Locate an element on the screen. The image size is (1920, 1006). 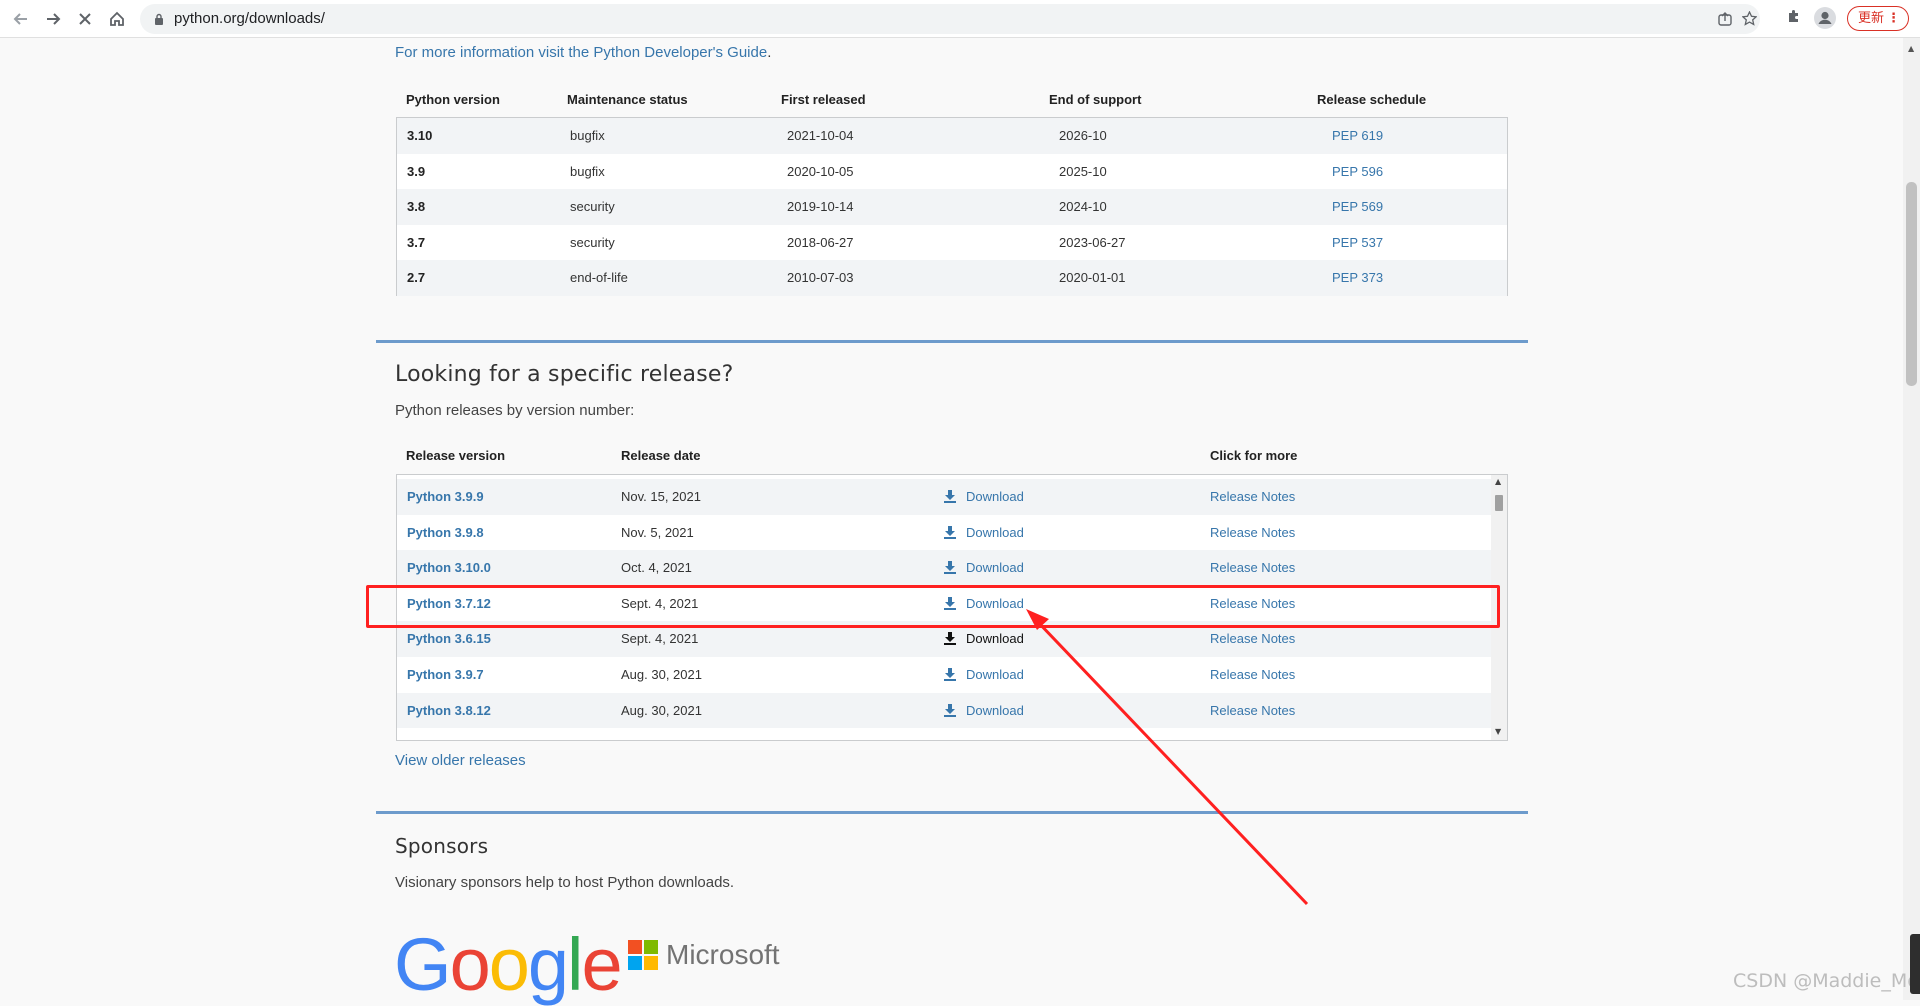
page-scrollbar: ▲ is located at coordinates (1911, 519).